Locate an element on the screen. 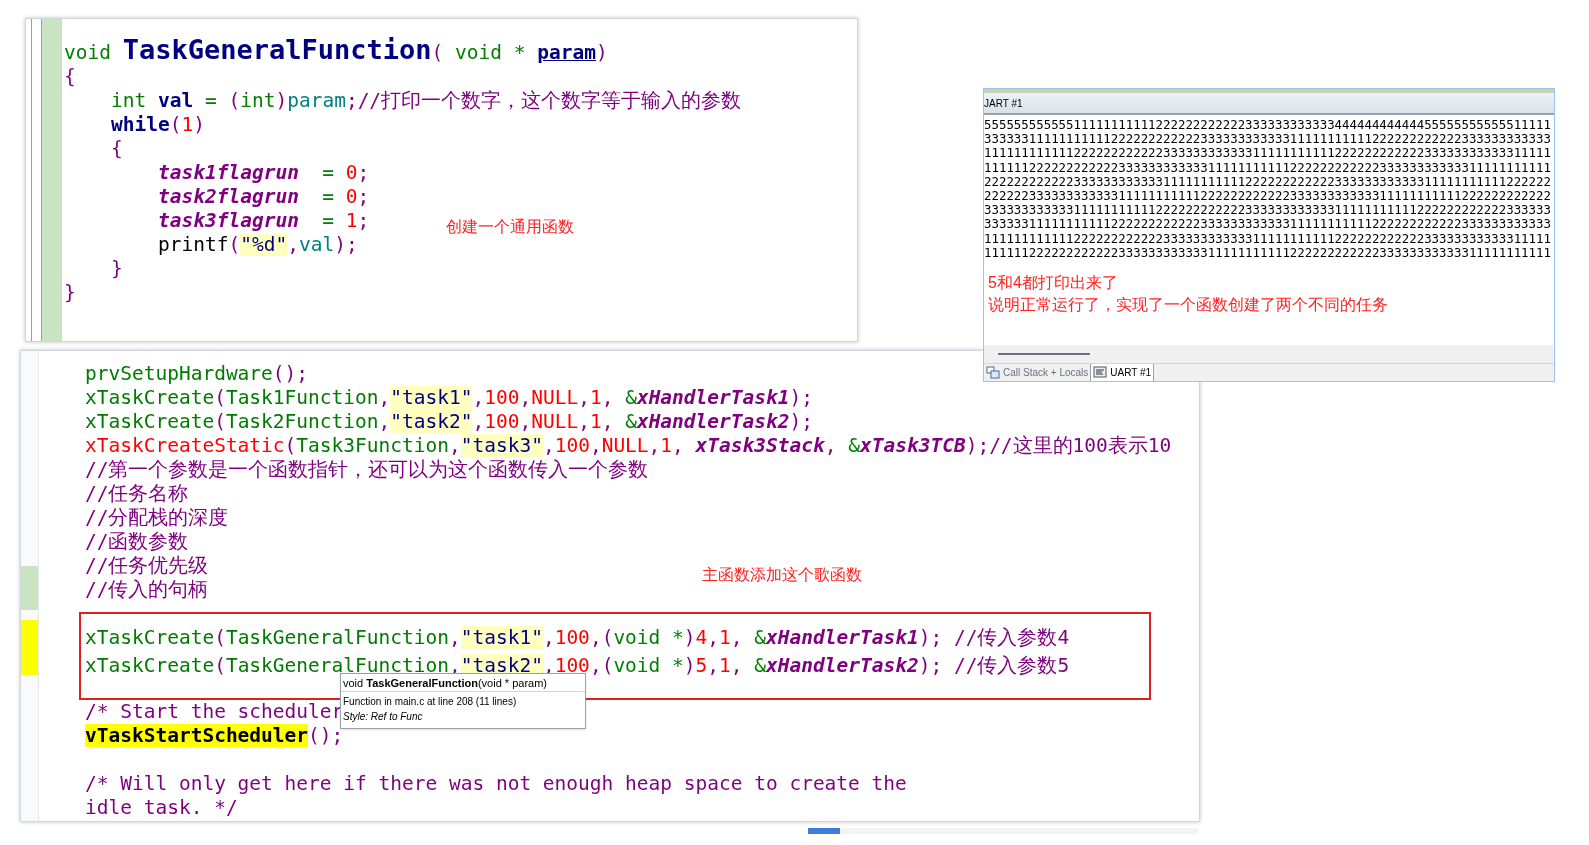 Image resolution: width=1589 pixels, height=845 pixels. annotation: 主函数添加这个歌函数 is located at coordinates (782, 575).